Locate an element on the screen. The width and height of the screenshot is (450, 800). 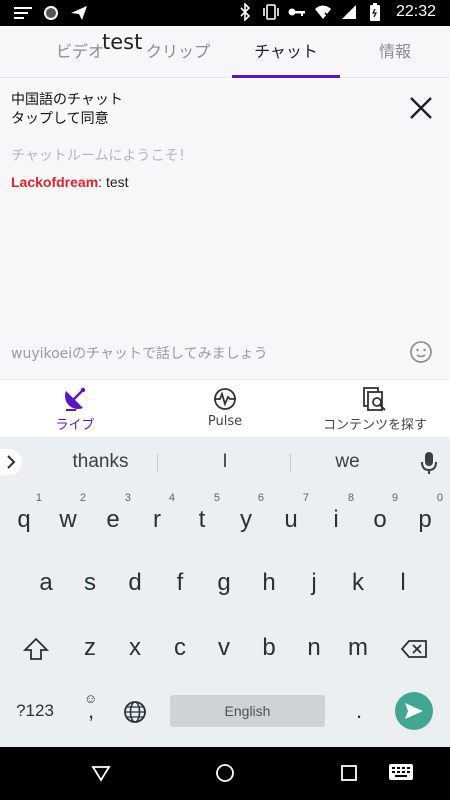
browse-search-icon is located at coordinates (375, 399).